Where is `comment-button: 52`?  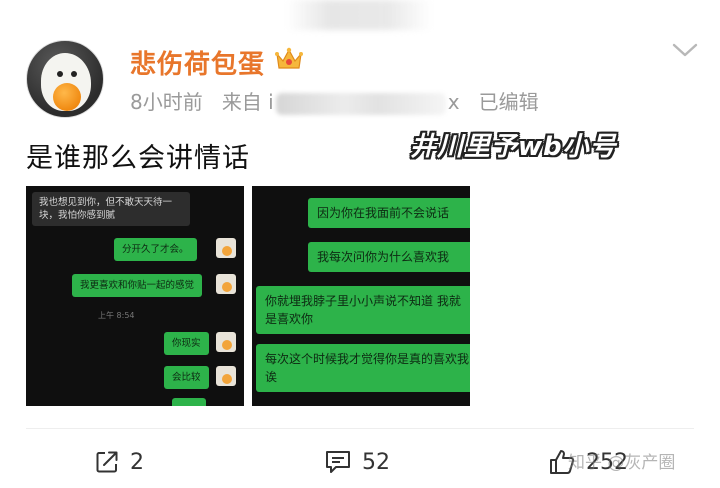
comment-button: 52 is located at coordinates (357, 462).